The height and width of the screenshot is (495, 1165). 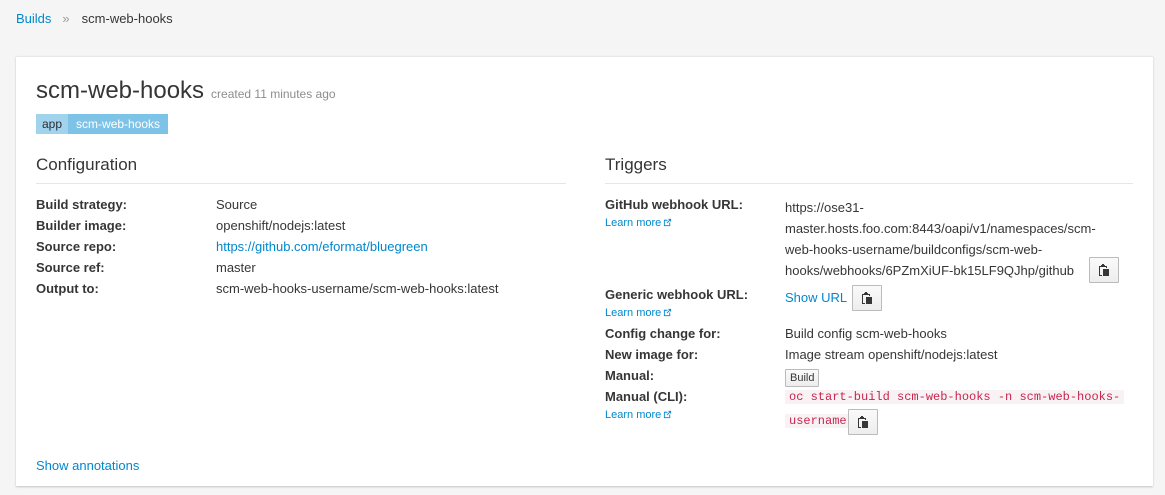 I want to click on build-button: Build, so click(x=802, y=378).